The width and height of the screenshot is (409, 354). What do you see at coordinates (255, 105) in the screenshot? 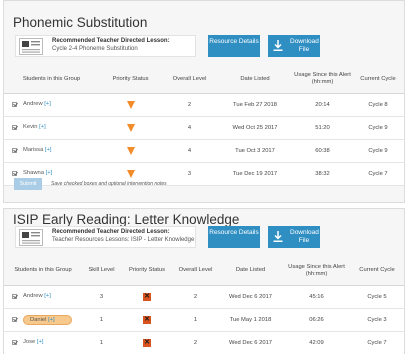
I see `date-listed-cell: Tue Feb 27 2018` at bounding box center [255, 105].